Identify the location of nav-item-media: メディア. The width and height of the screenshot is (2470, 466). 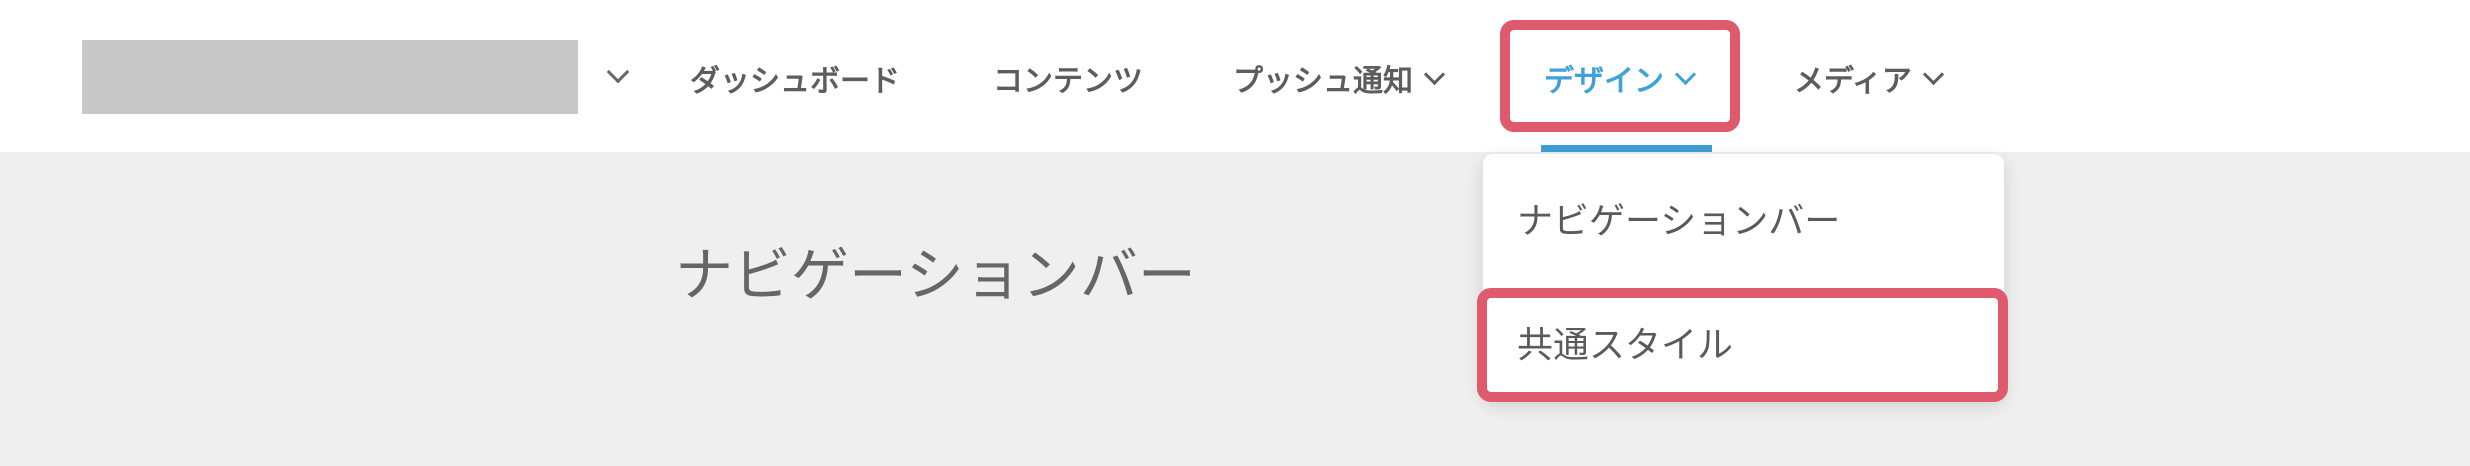
(1869, 78).